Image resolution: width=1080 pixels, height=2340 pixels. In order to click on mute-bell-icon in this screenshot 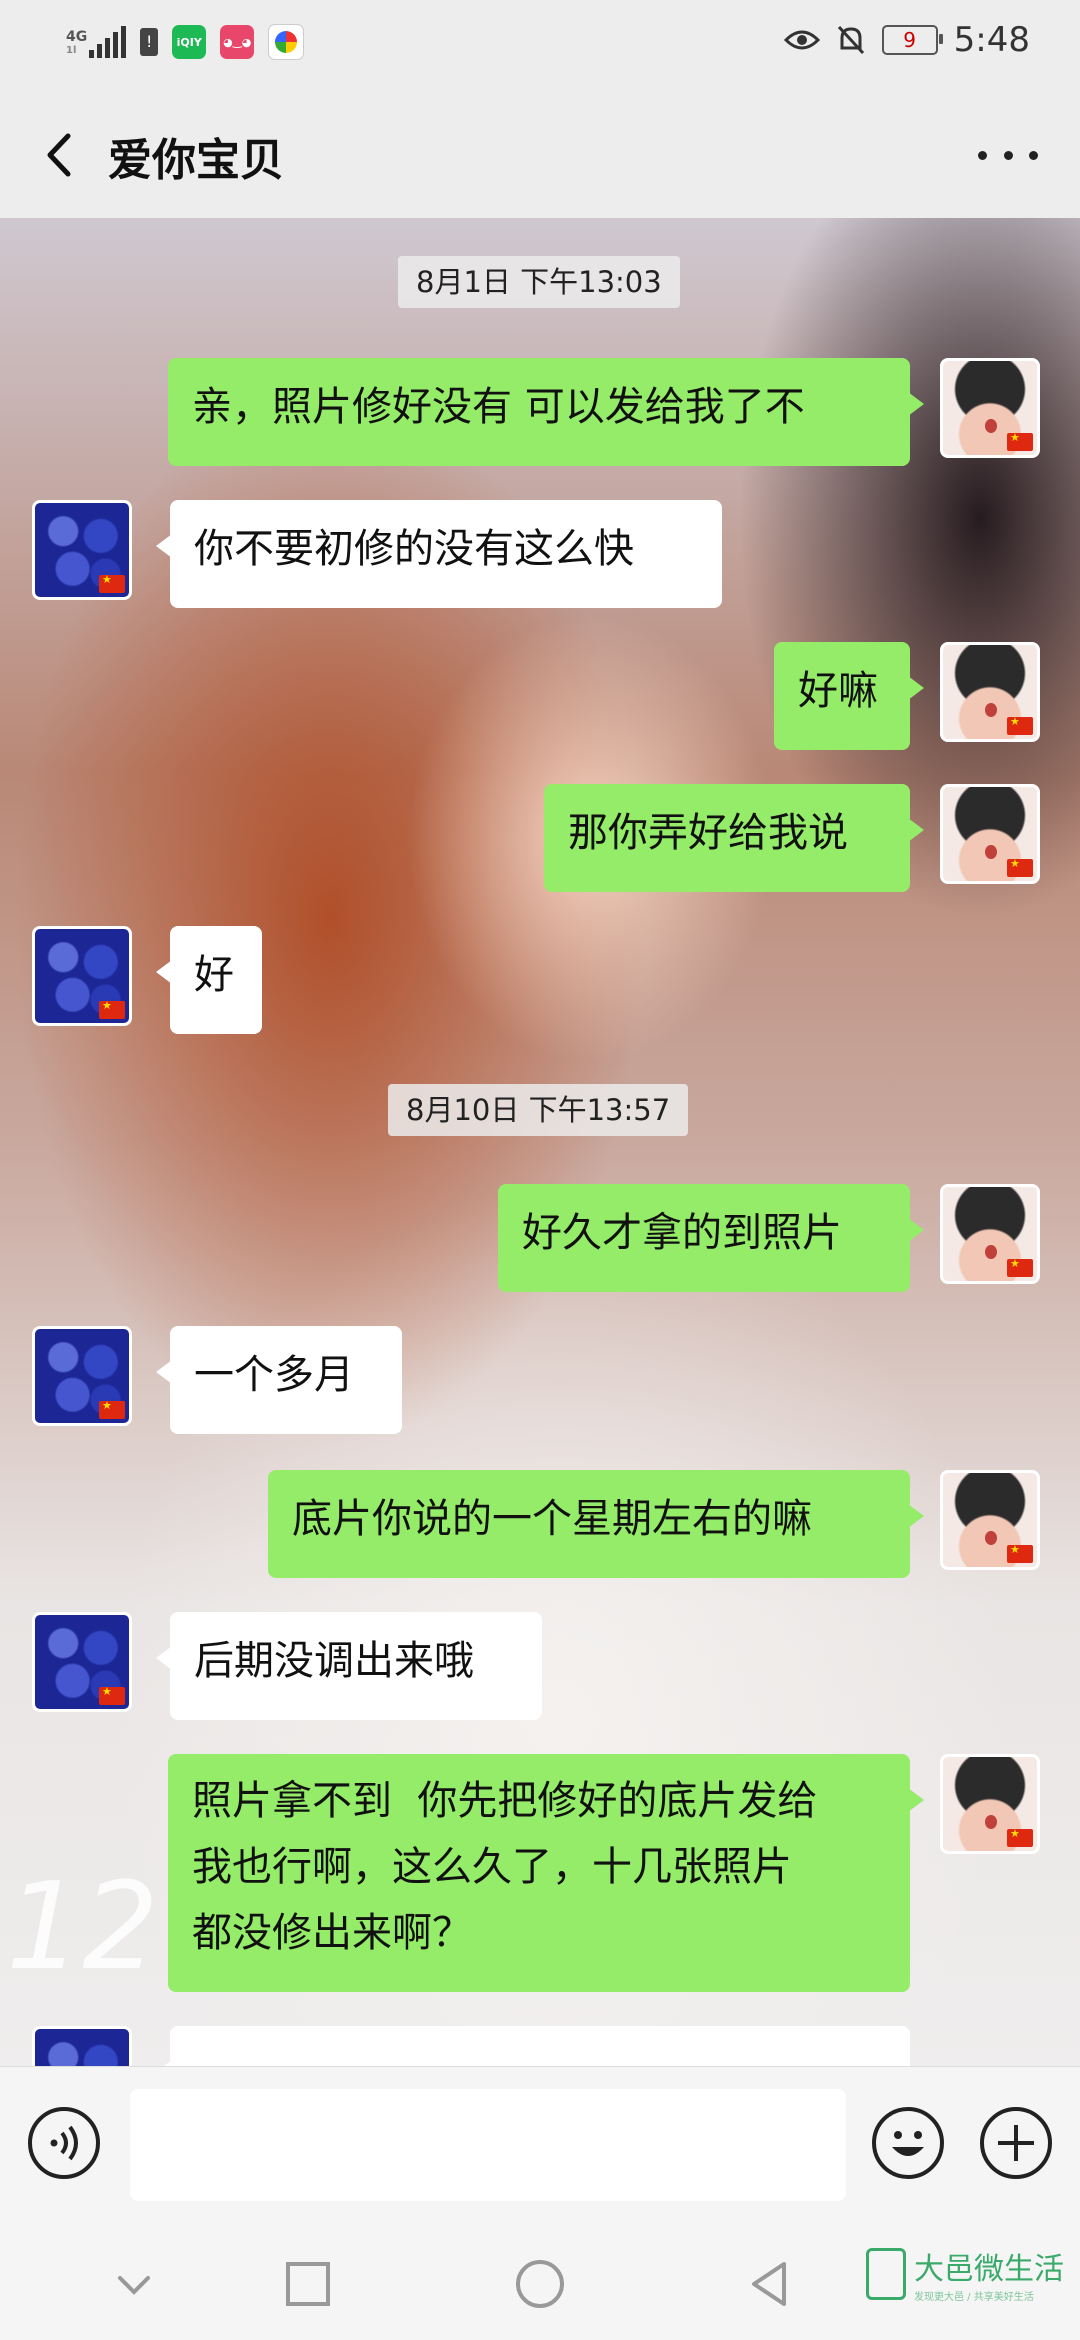, I will do `click(850, 40)`.